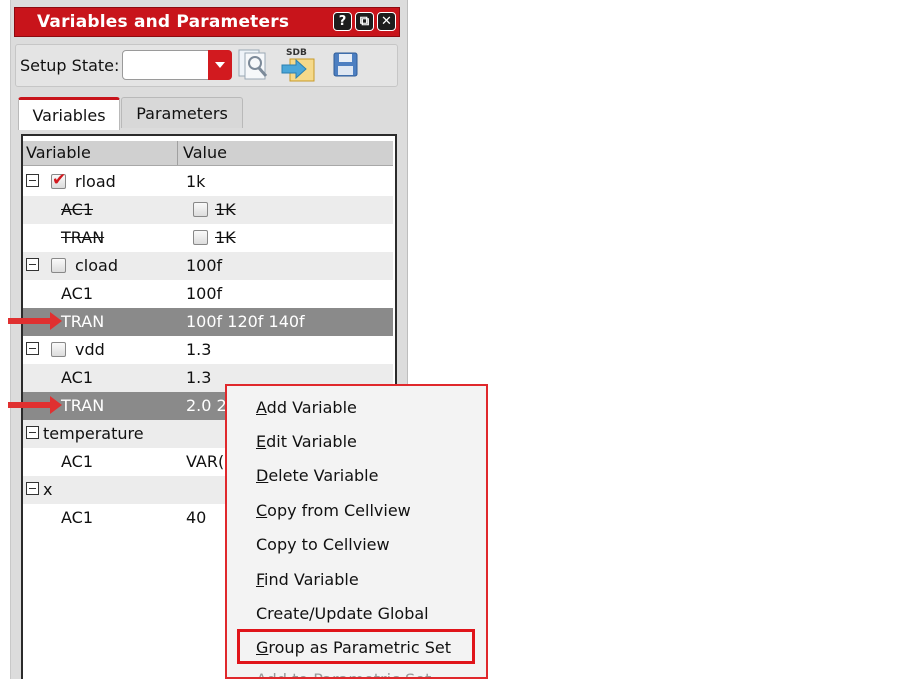 The image size is (914, 679). Describe the element at coordinates (260, 579) in the screenshot. I see `mnemonic: F` at that location.